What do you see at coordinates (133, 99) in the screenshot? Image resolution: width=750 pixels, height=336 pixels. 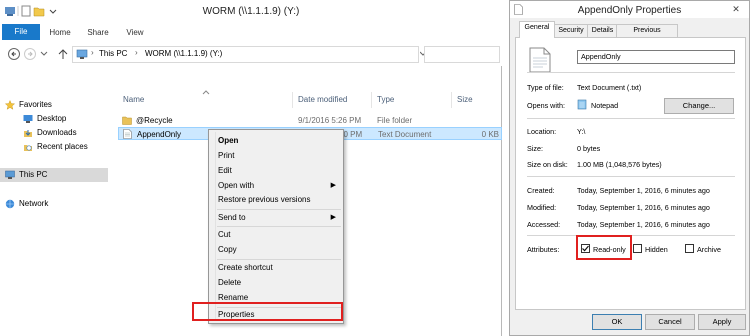 I see `column-name: Name` at bounding box center [133, 99].